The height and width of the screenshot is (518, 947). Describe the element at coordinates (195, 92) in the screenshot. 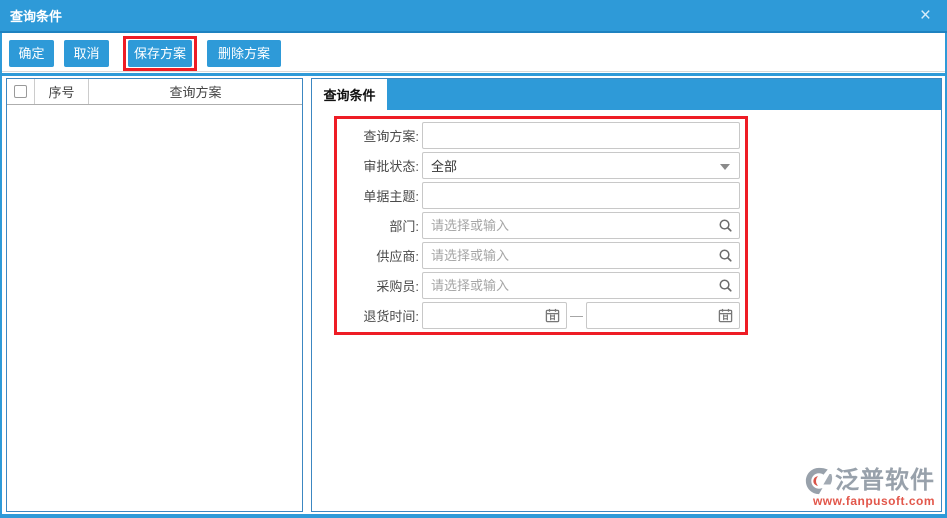

I see `column-header-plan: 查询方案` at that location.